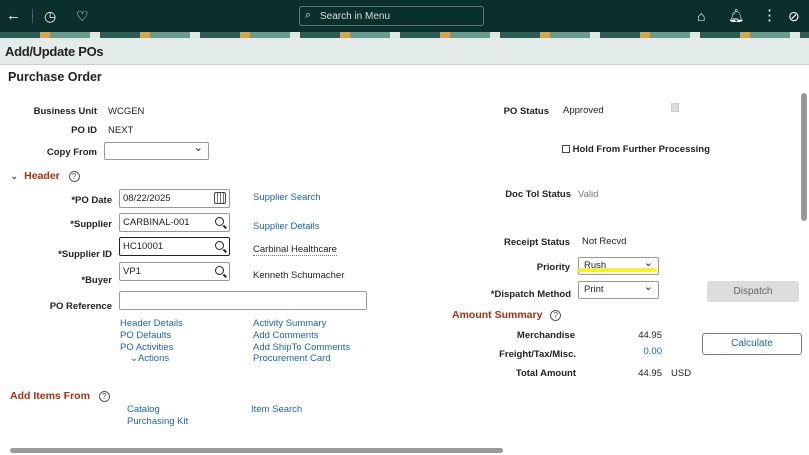  What do you see at coordinates (65, 111) in the screenshot?
I see `business-unit-label: Business Unit` at bounding box center [65, 111].